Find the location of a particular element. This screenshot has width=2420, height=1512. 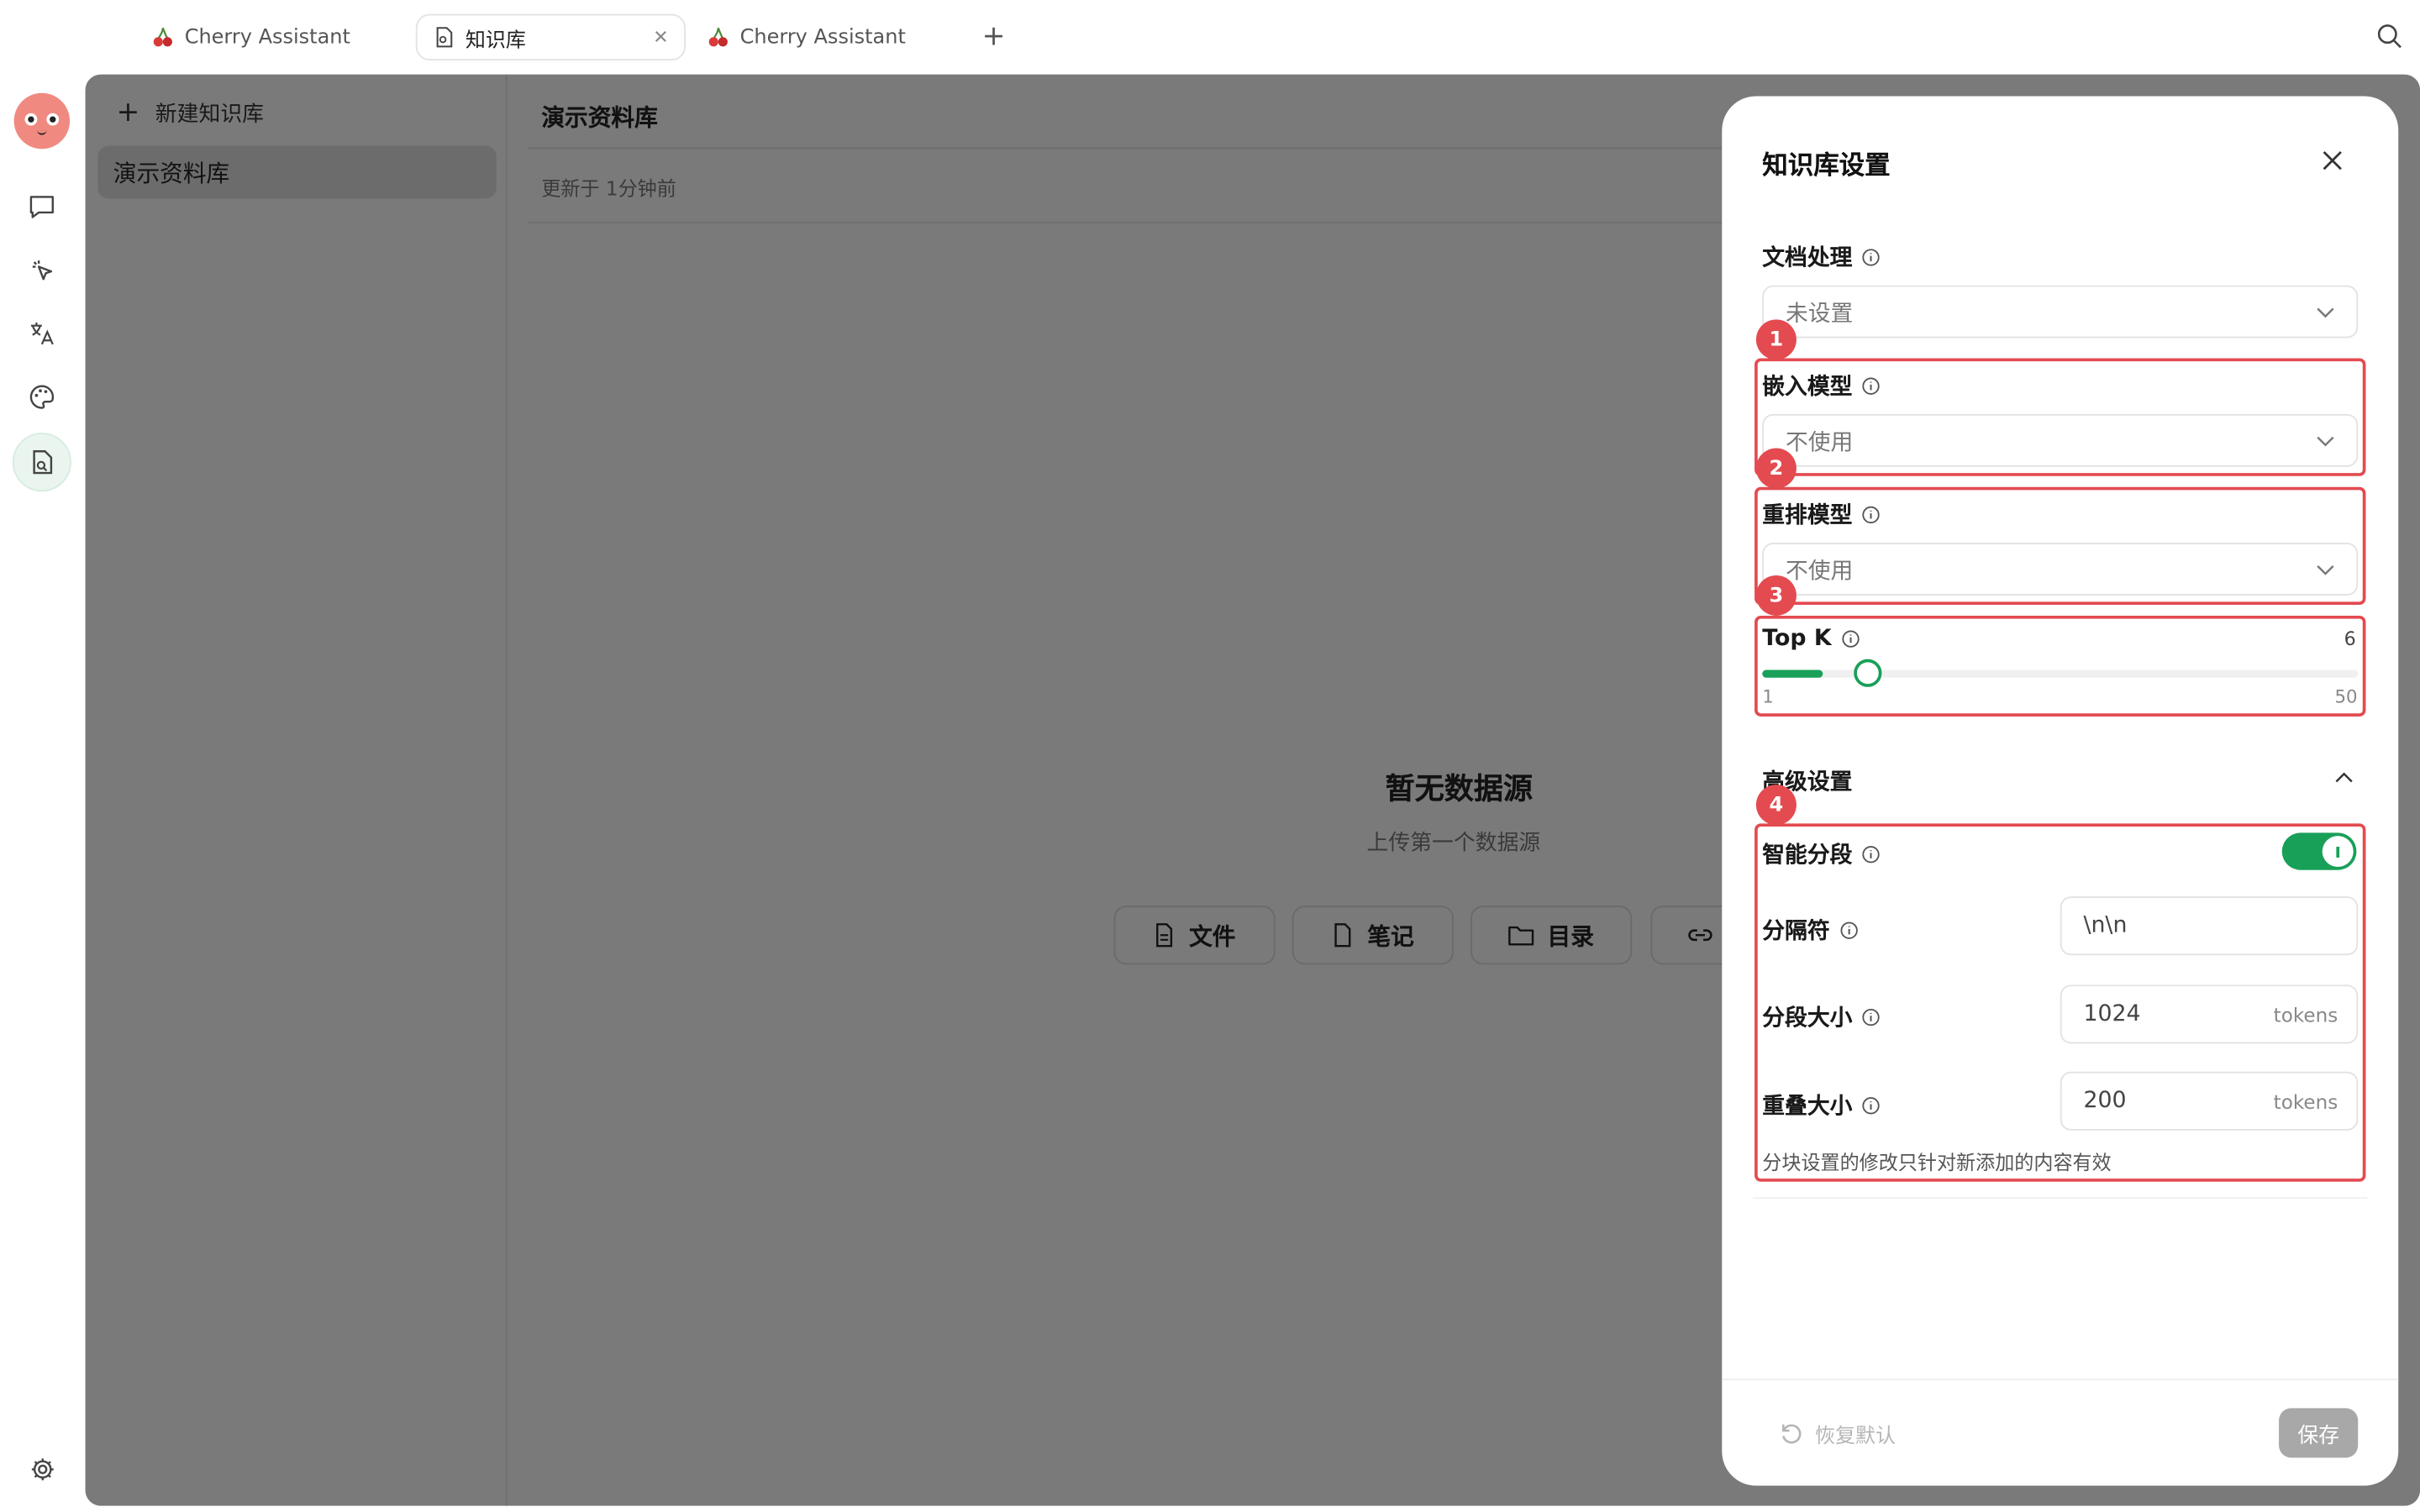

overlap-label-text: 重叠大小 is located at coordinates (1807, 1107).